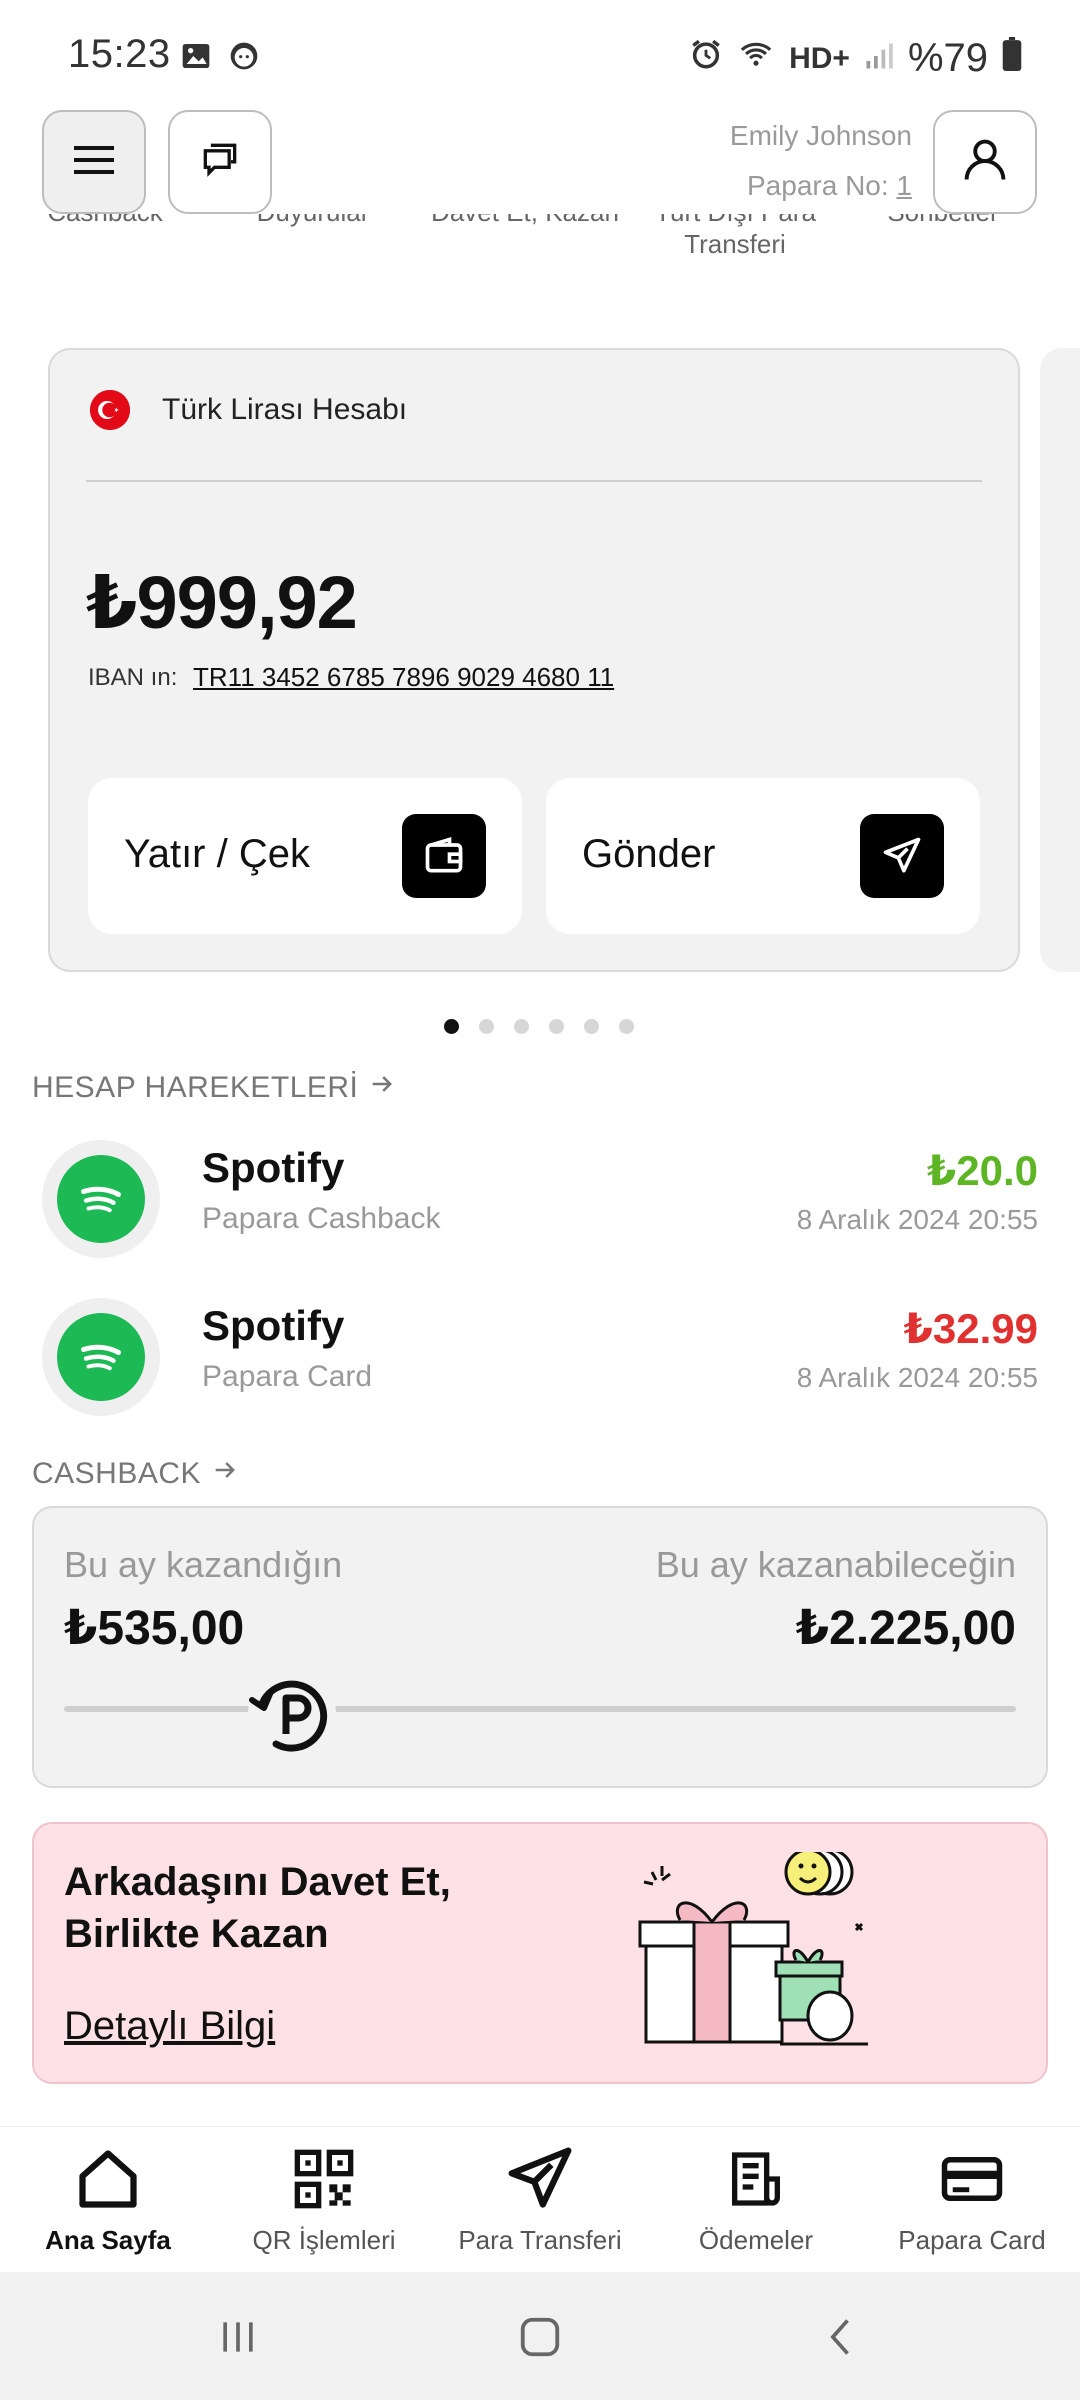  I want to click on nav-qr: QR İşlemleri, so click(324, 2200).